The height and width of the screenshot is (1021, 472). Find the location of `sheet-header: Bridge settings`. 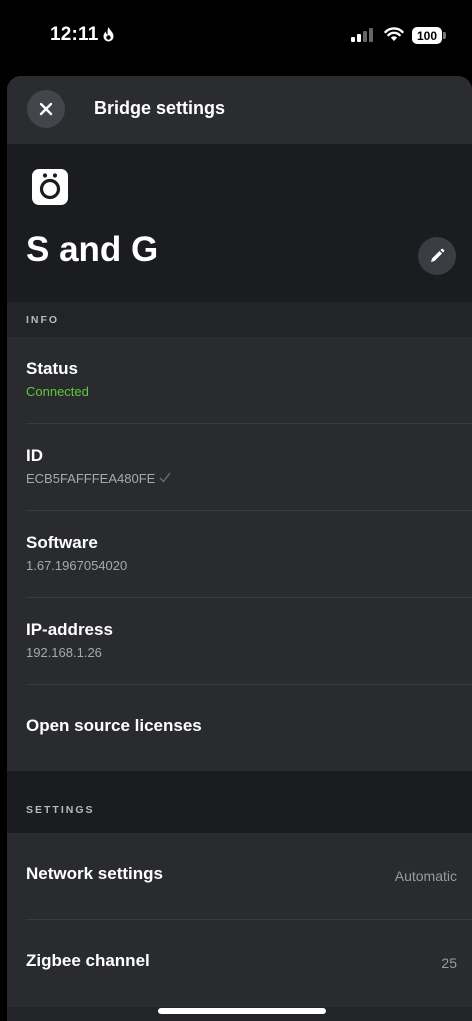

sheet-header: Bridge settings is located at coordinates (239, 110).